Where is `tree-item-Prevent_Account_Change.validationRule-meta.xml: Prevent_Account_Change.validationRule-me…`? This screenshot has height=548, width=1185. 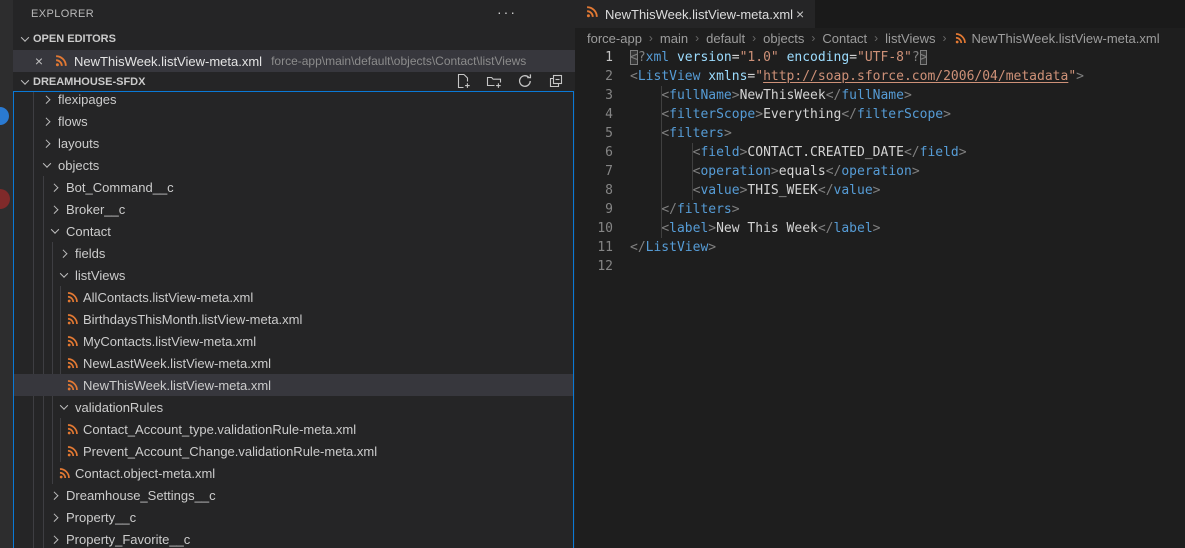 tree-item-Prevent_Account_Change.validationRule-meta.xml: Prevent_Account_Change.validationRule-me… is located at coordinates (293, 451).